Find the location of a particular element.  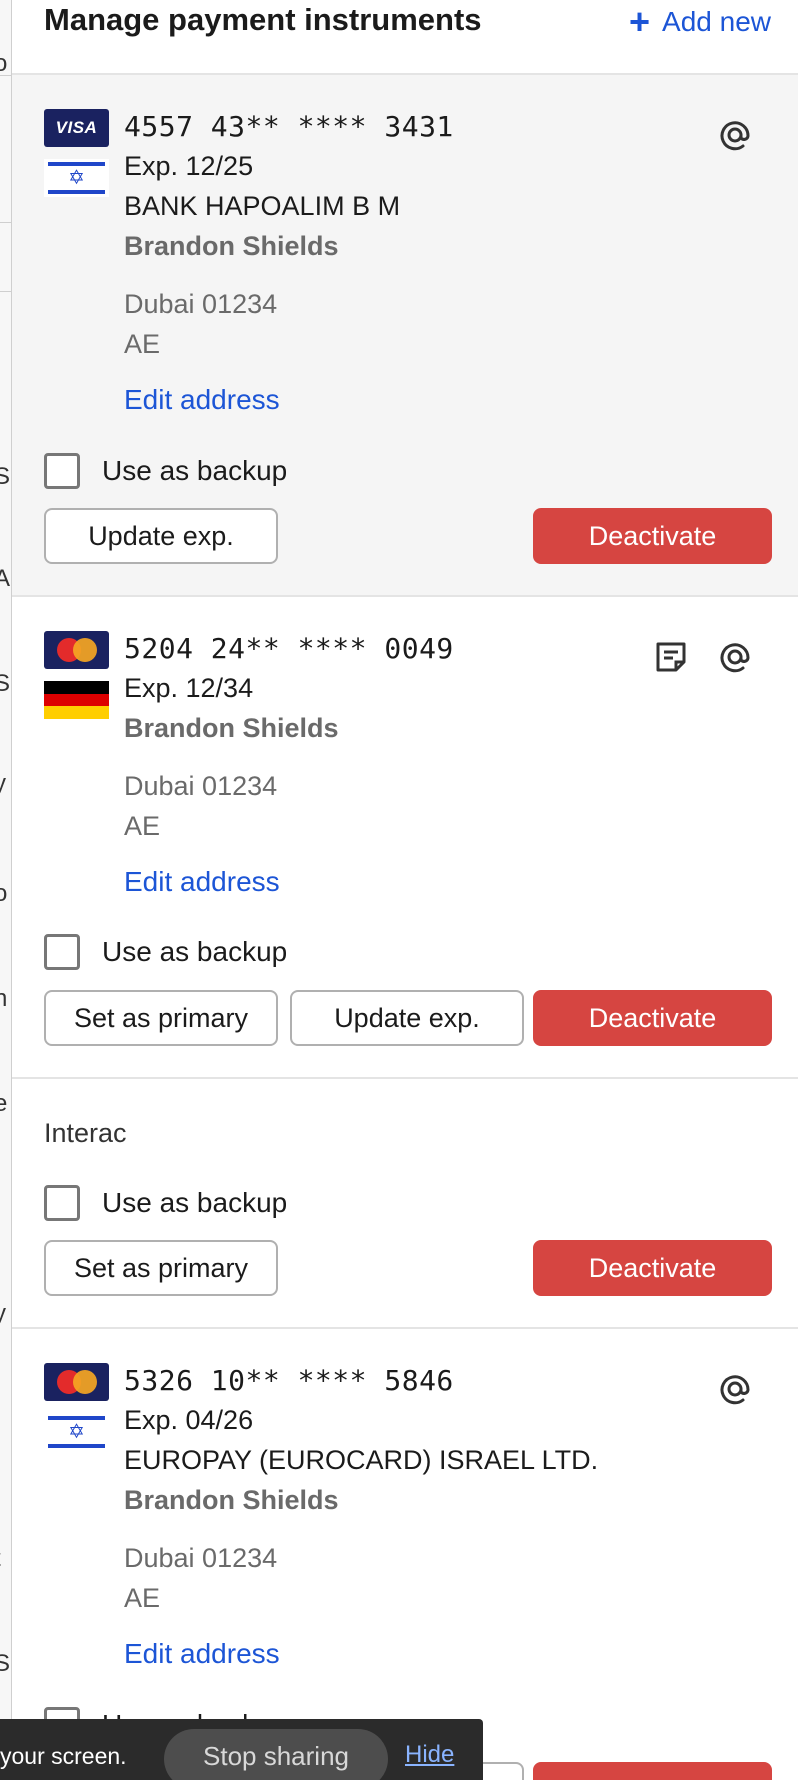

card-expiry: Exp. 04/26 is located at coordinates (189, 1420).